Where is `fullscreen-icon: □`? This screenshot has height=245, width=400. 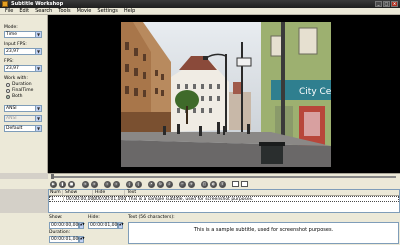 fullscreen-icon: □ is located at coordinates (204, 184).